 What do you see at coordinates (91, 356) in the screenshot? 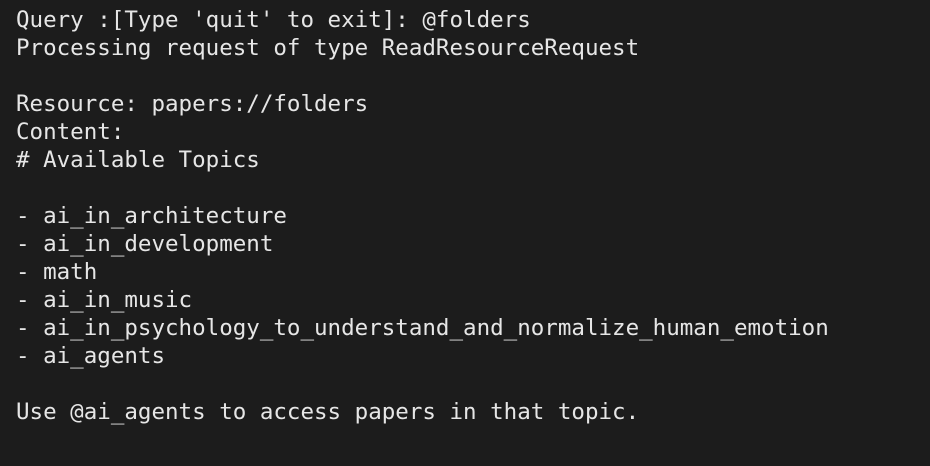
I see `topic-list-item: - ai_agents` at bounding box center [91, 356].